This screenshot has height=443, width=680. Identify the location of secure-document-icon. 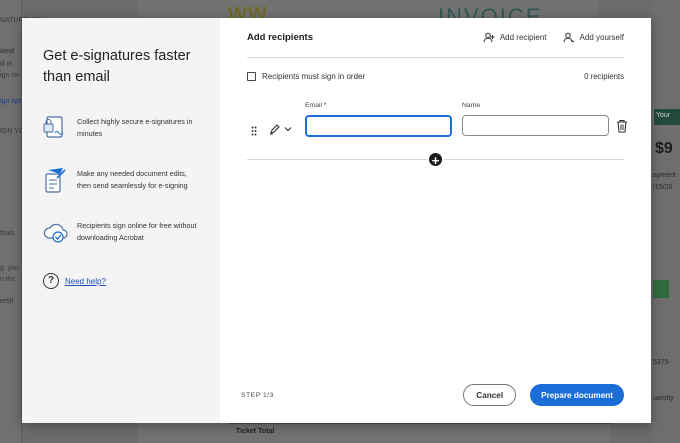
(53, 127).